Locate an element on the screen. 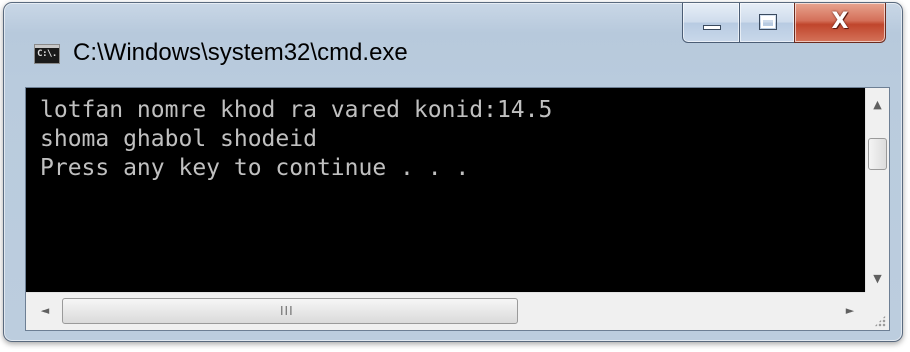 This screenshot has height=352, width=910. maximize-icon is located at coordinates (768, 22).